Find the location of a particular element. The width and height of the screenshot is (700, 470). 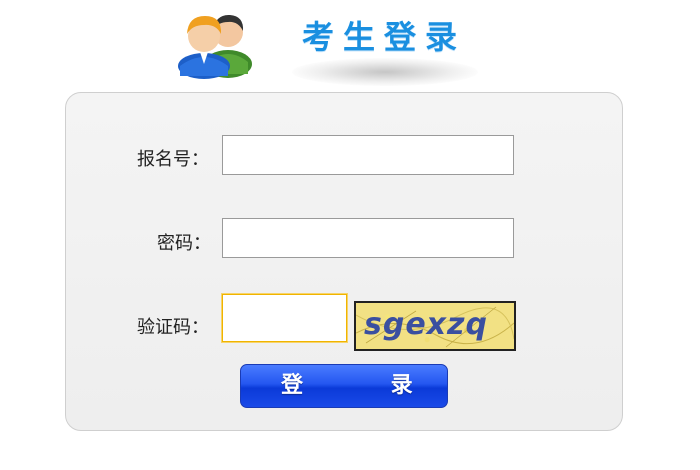

captcha-text: sgexzq is located at coordinates (426, 324).